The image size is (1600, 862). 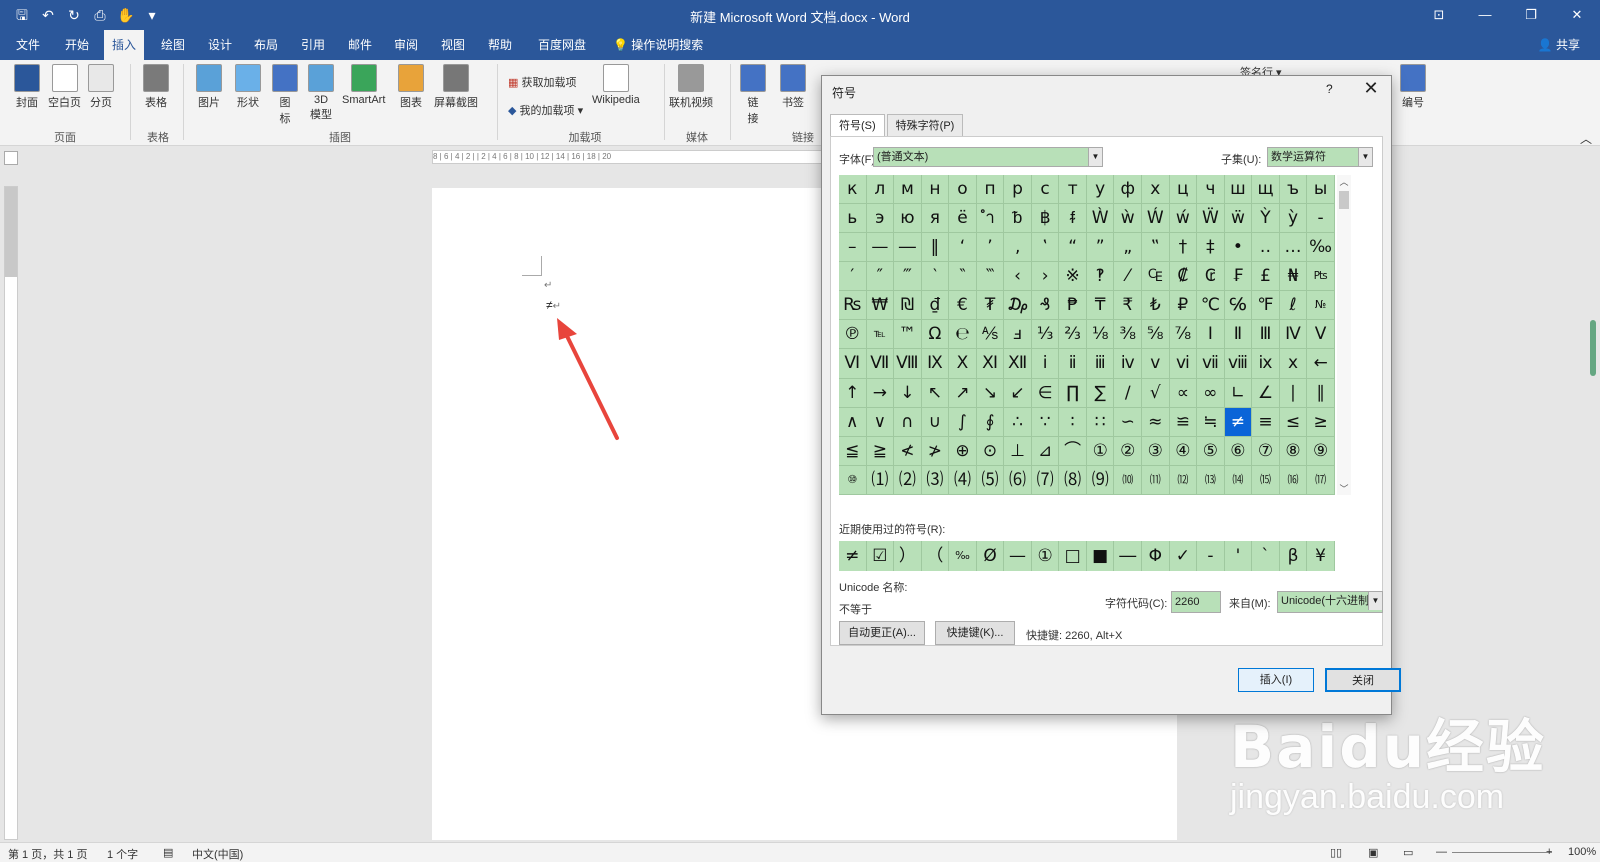 I want to click on symbol-cell: м, so click(x=908, y=190).